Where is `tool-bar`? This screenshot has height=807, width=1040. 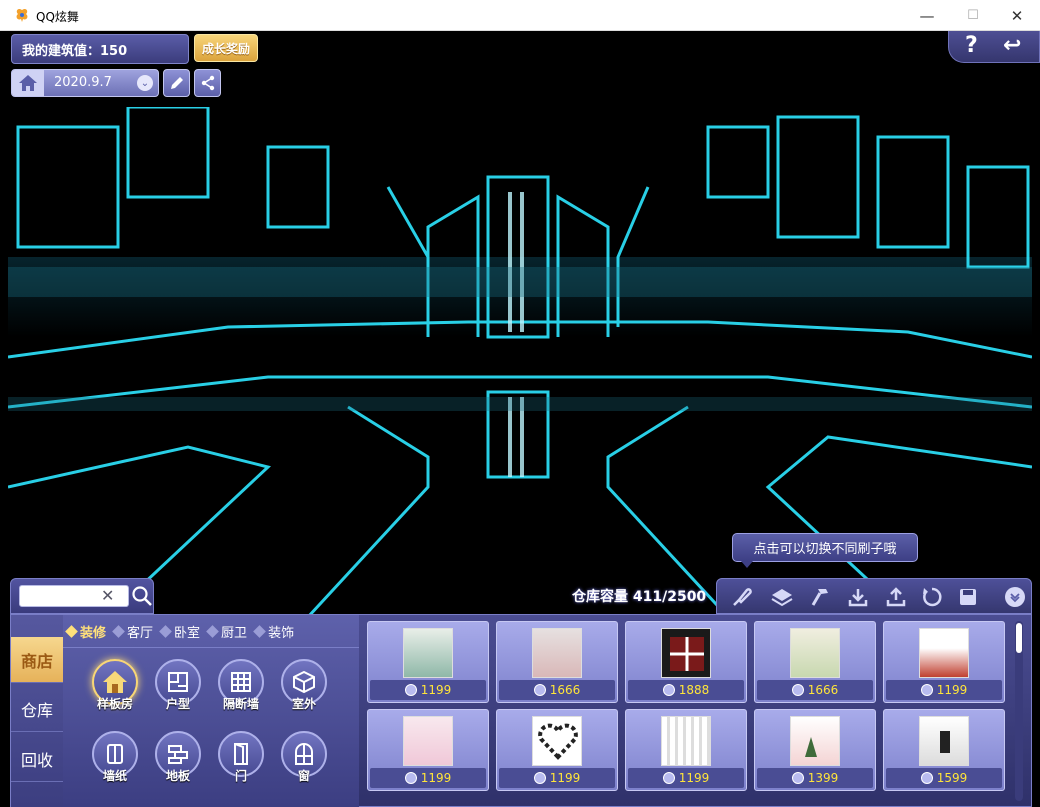 tool-bar is located at coordinates (874, 596).